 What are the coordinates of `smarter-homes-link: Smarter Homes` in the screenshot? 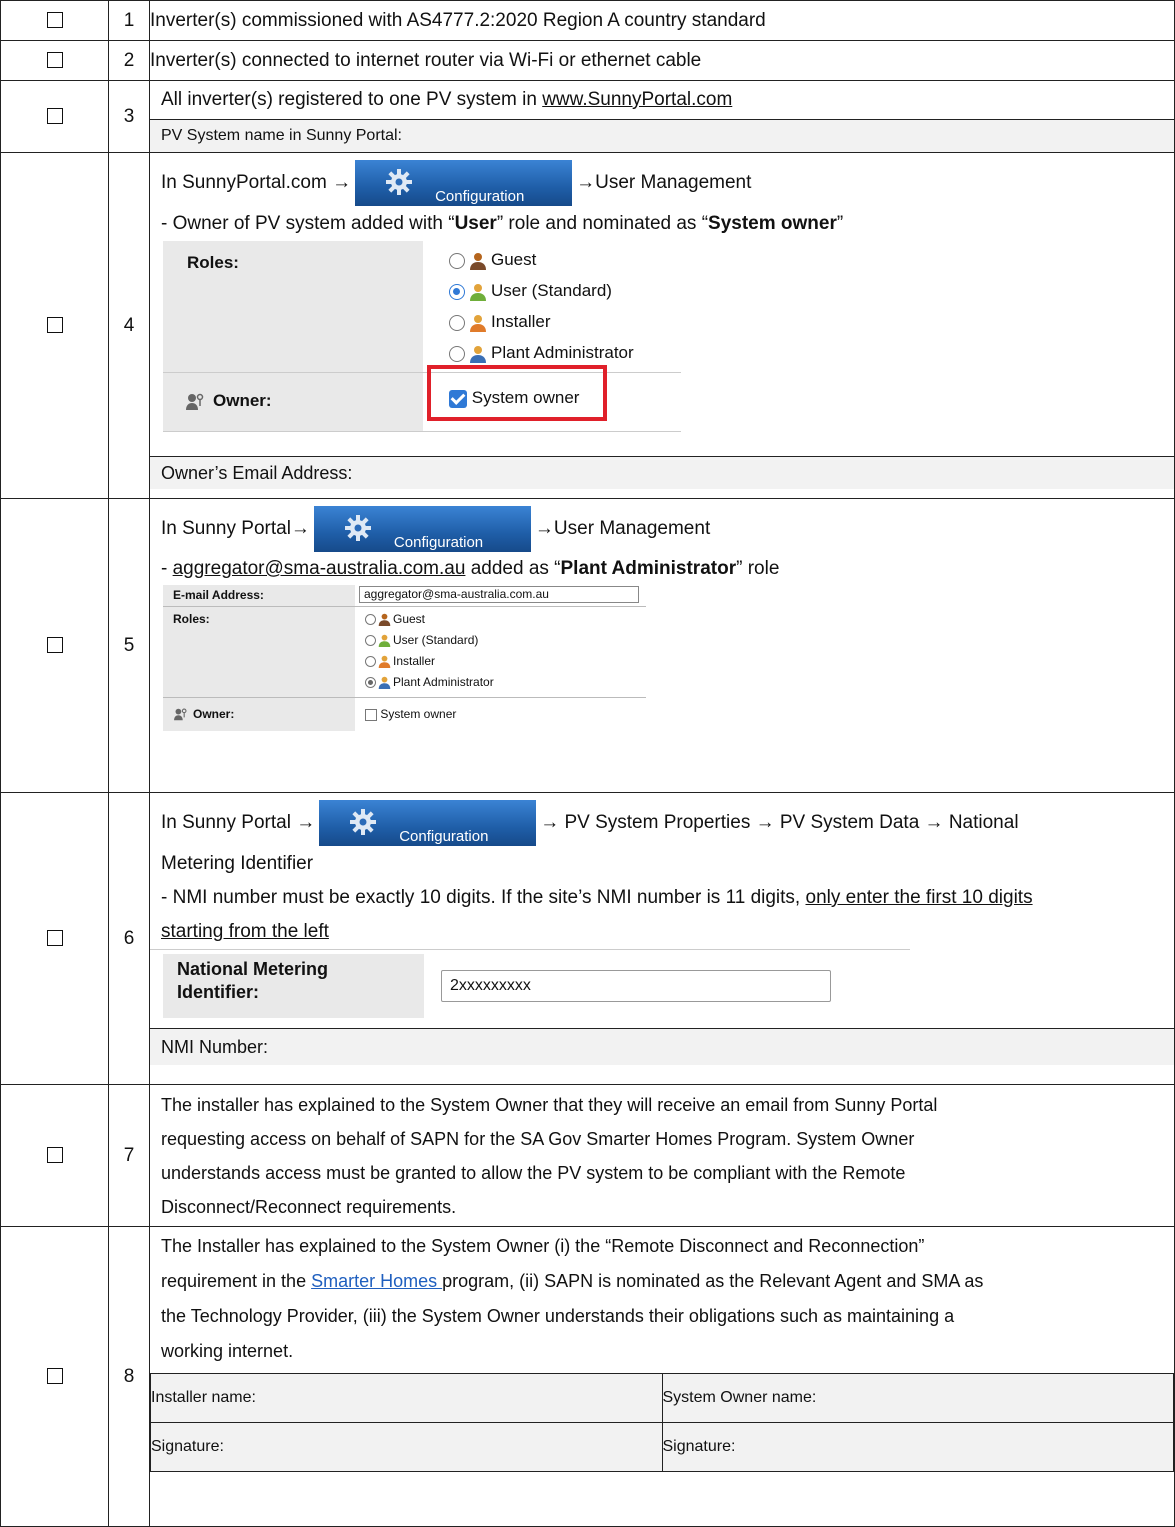 It's located at (376, 1281).